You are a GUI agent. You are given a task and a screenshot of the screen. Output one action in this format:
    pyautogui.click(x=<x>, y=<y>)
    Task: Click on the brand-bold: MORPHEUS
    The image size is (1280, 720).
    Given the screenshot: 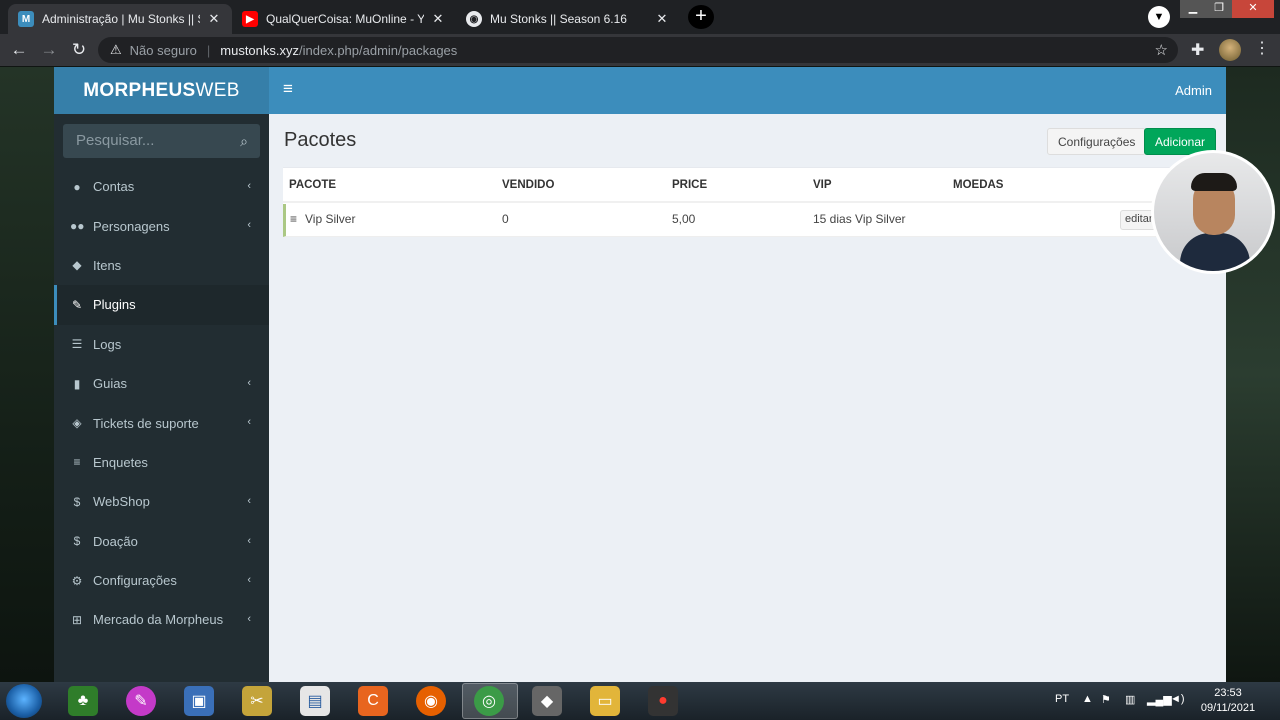 What is the action you would take?
    pyautogui.click(x=139, y=90)
    